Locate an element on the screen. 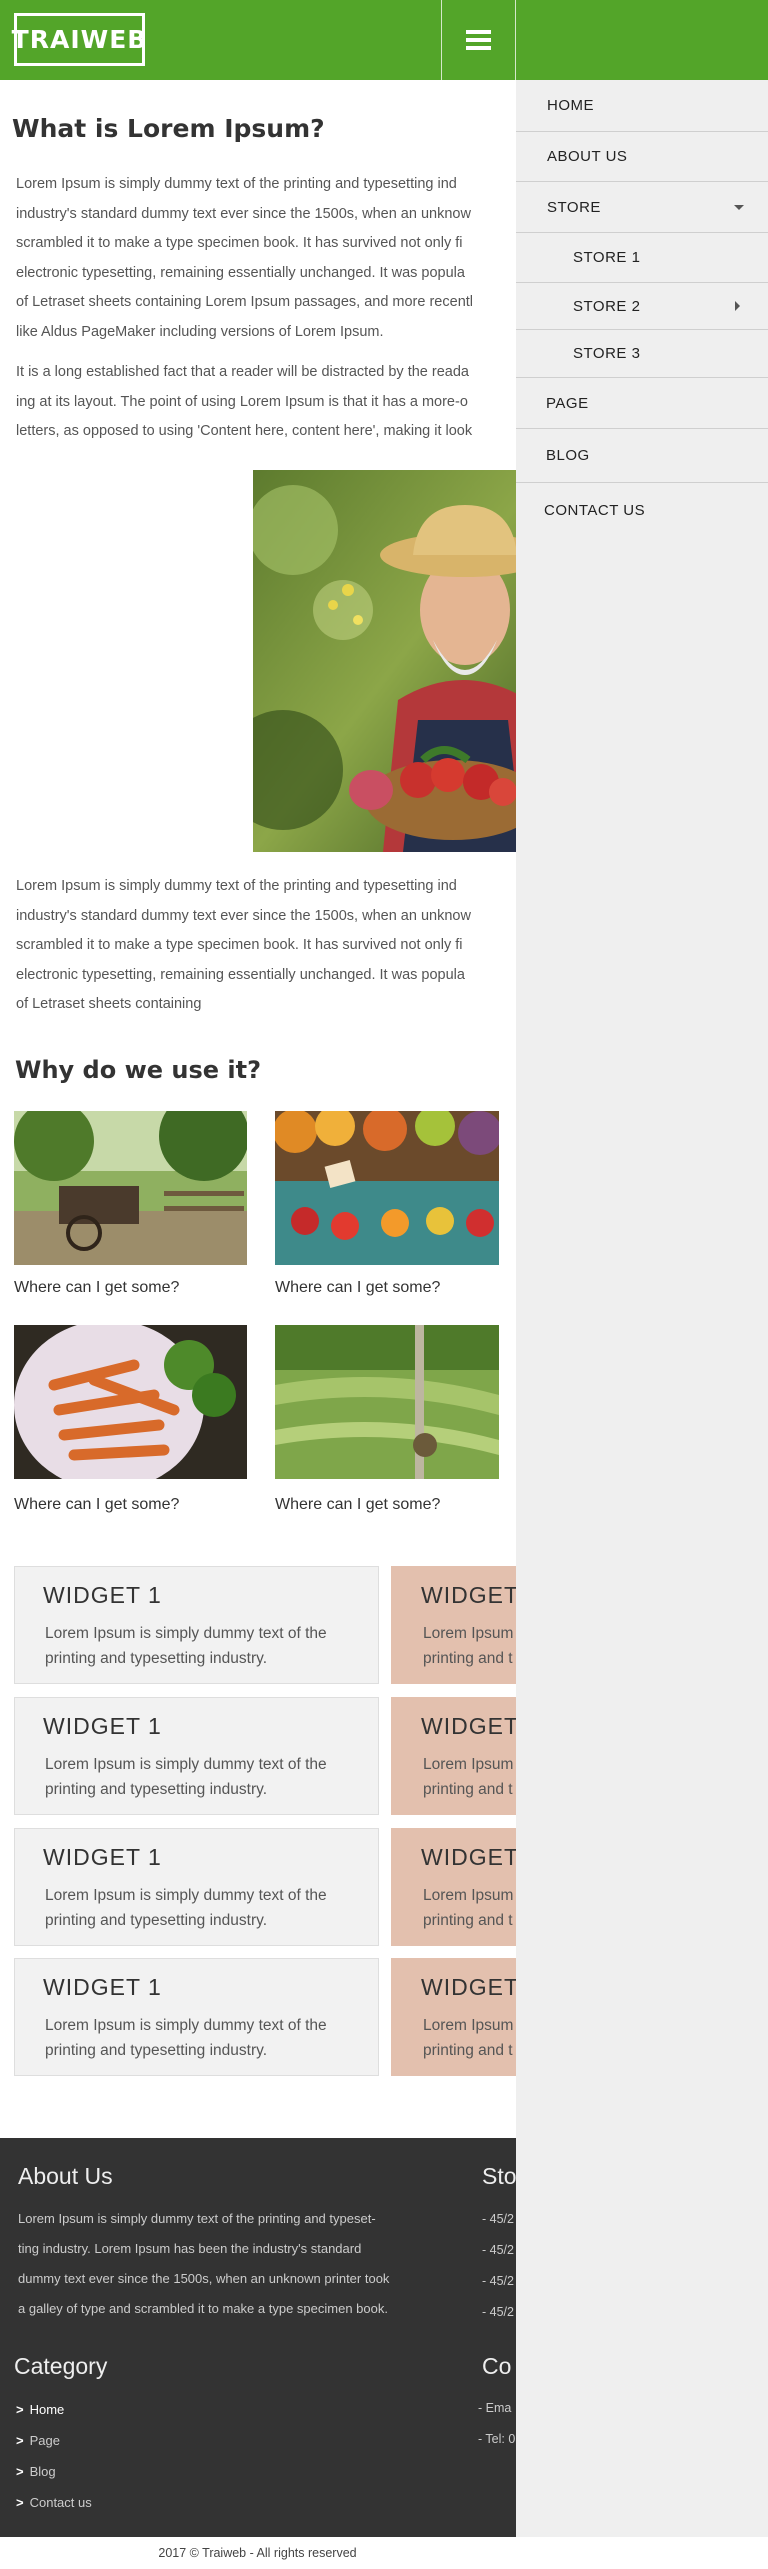 This screenshot has height=2569, width=768. menu-item-store: STORE is located at coordinates (642, 207).